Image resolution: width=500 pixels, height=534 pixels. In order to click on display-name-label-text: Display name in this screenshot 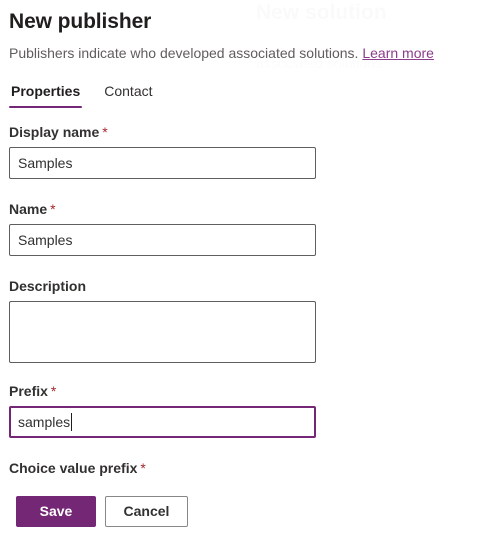, I will do `click(54, 132)`.